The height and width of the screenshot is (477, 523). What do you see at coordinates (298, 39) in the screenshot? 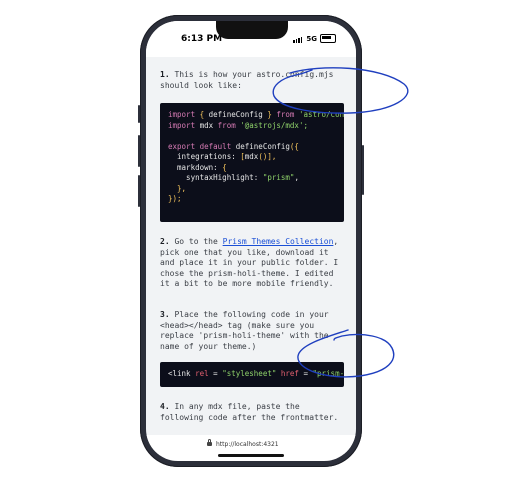
I see `signal-icon` at bounding box center [298, 39].